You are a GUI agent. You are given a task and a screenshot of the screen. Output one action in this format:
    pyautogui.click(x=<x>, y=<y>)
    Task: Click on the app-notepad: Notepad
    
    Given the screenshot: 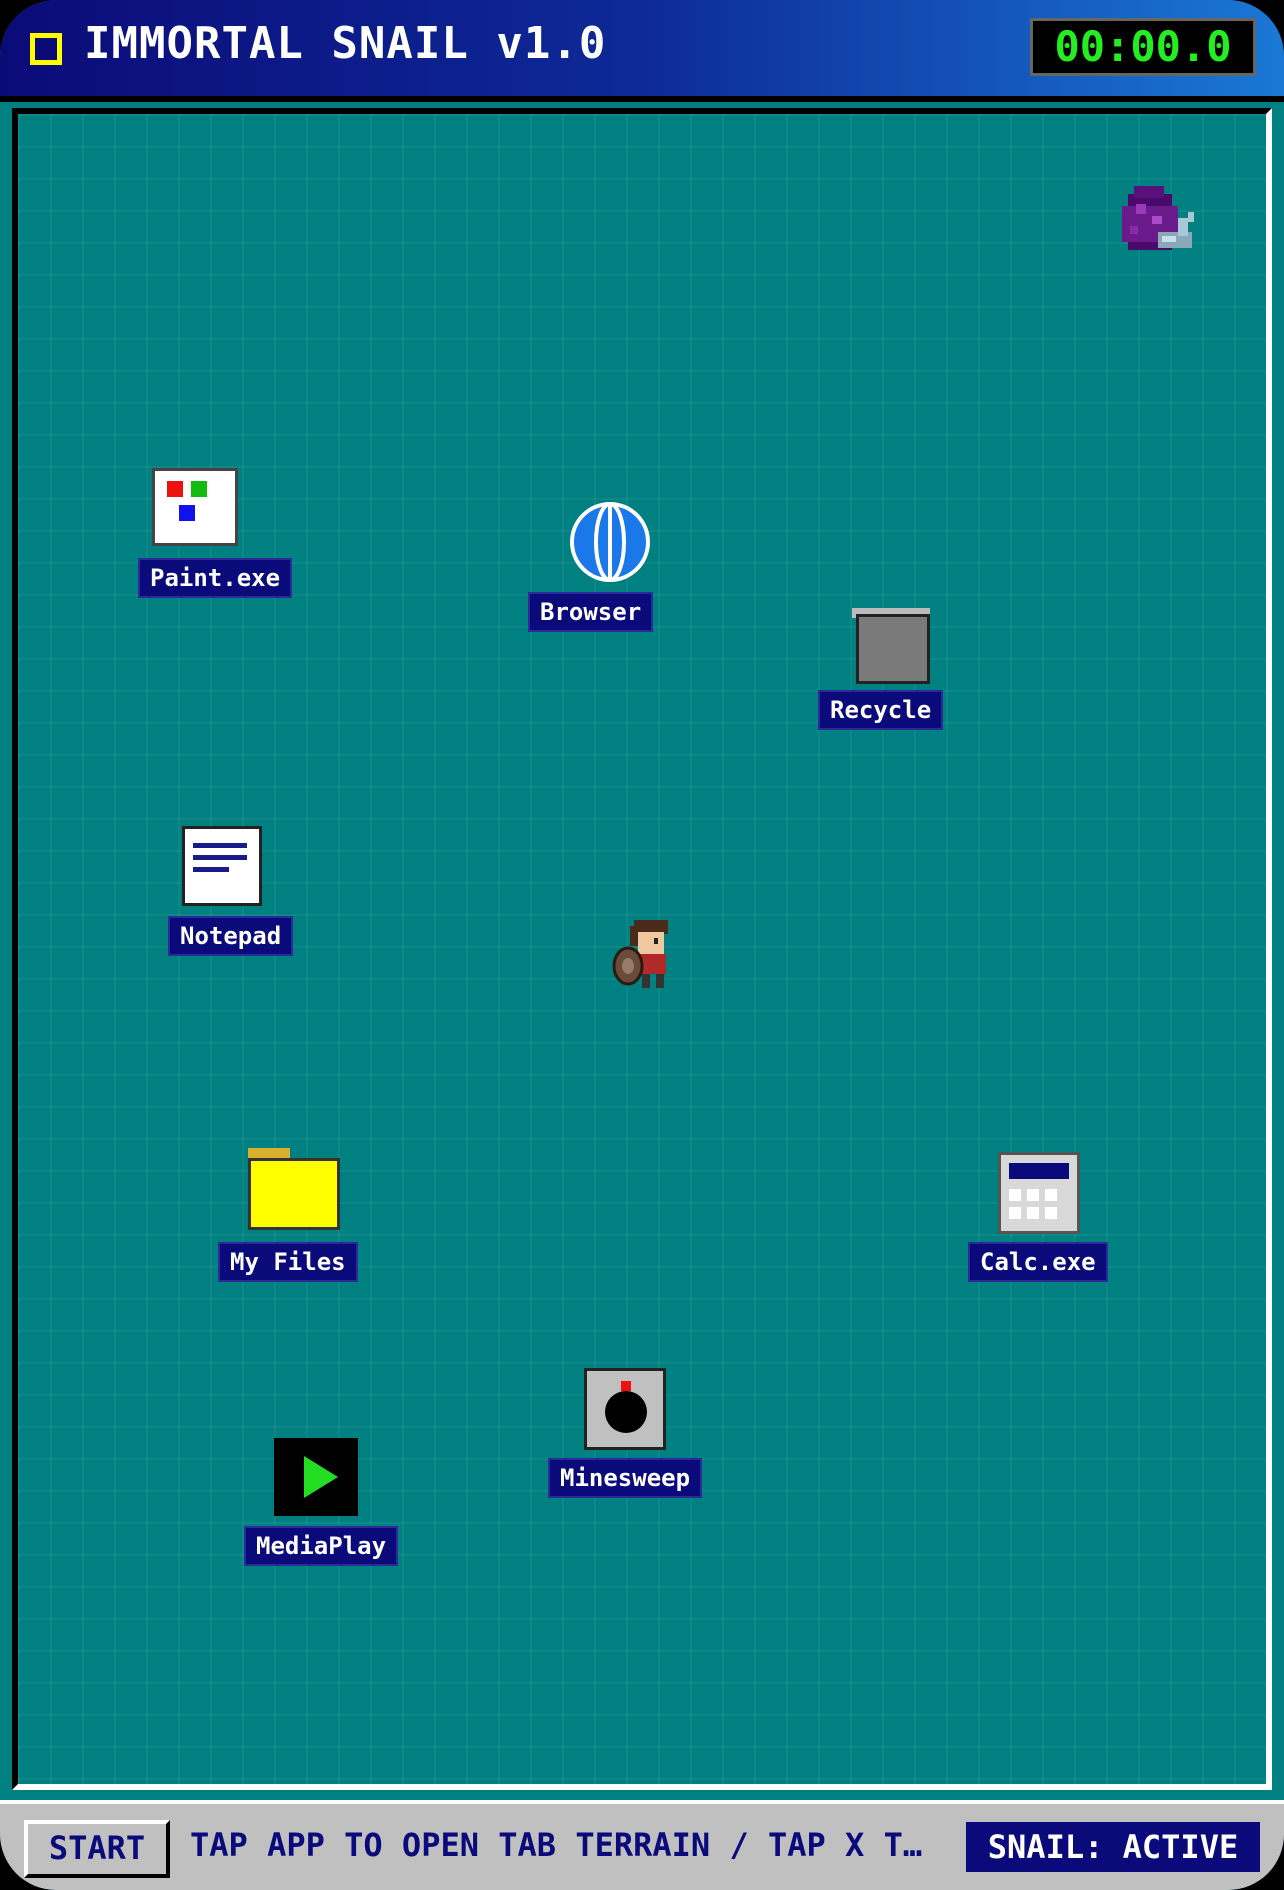 What is the action you would take?
    pyautogui.click(x=248, y=891)
    